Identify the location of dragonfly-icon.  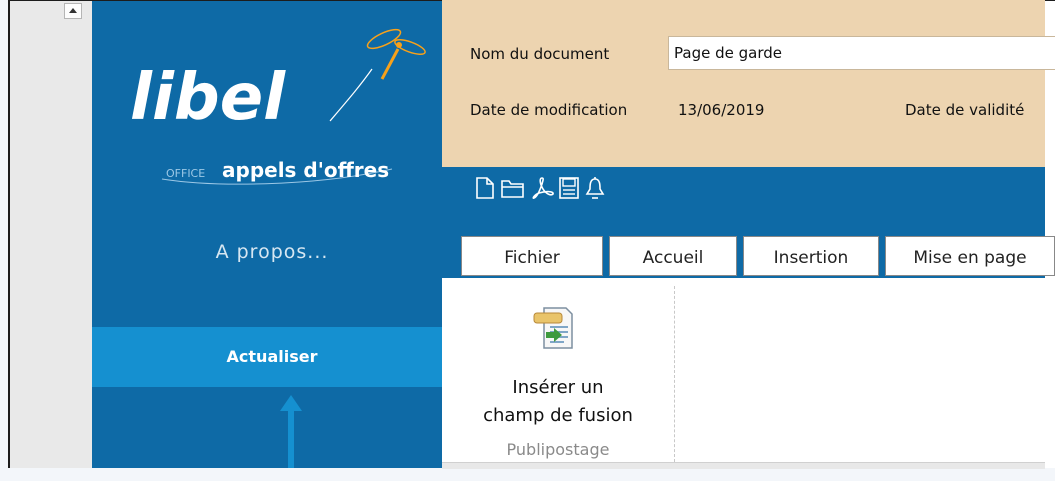
(396, 54).